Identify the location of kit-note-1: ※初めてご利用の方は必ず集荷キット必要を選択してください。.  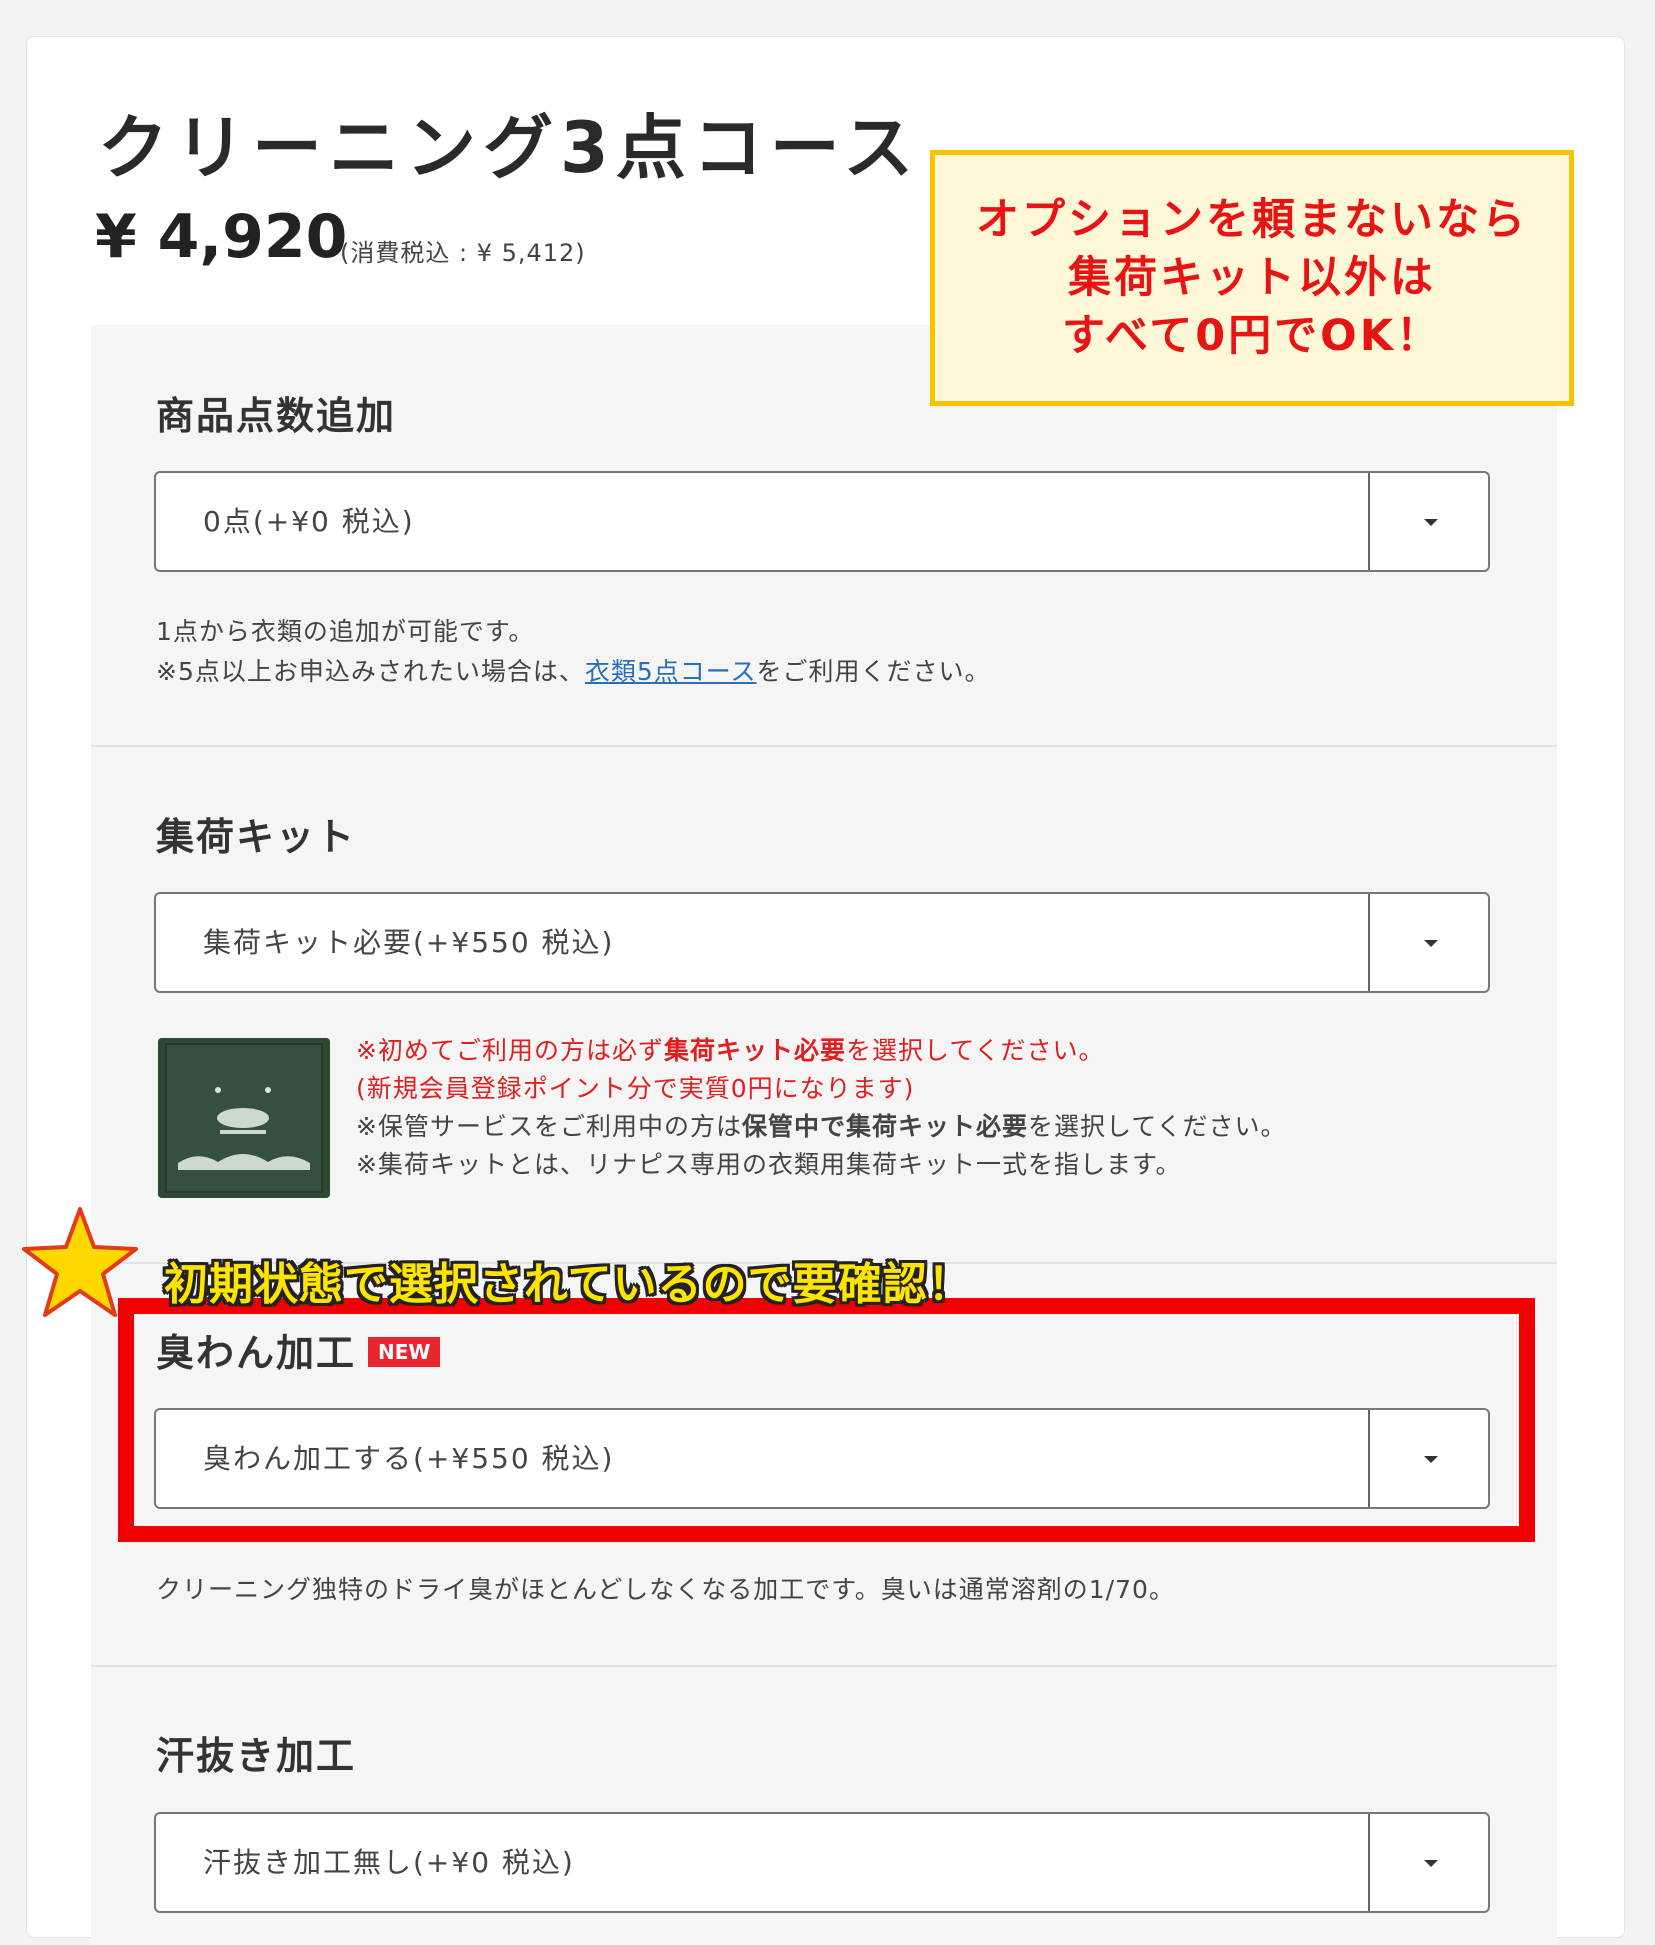
(821, 1051).